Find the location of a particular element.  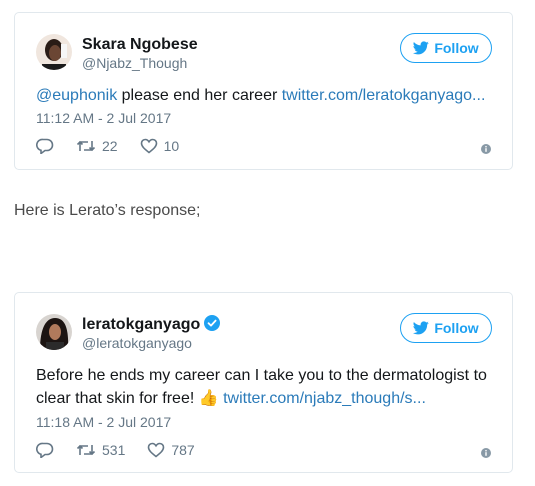

tweet-body: please end her career is located at coordinates (199, 95).